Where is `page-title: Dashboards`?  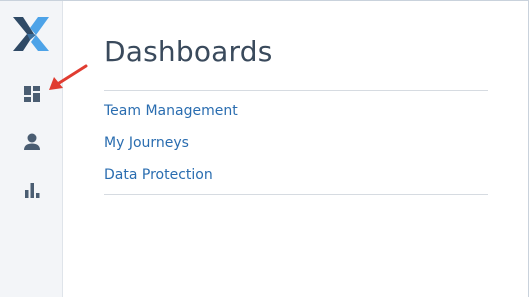
page-title: Dashboards is located at coordinates (188, 51).